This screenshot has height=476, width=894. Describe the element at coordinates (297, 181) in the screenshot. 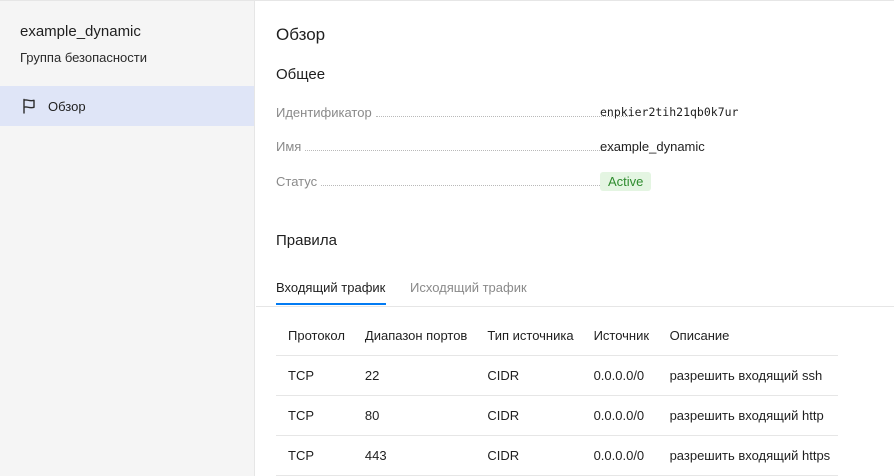

I see `property-key: Статус` at that location.